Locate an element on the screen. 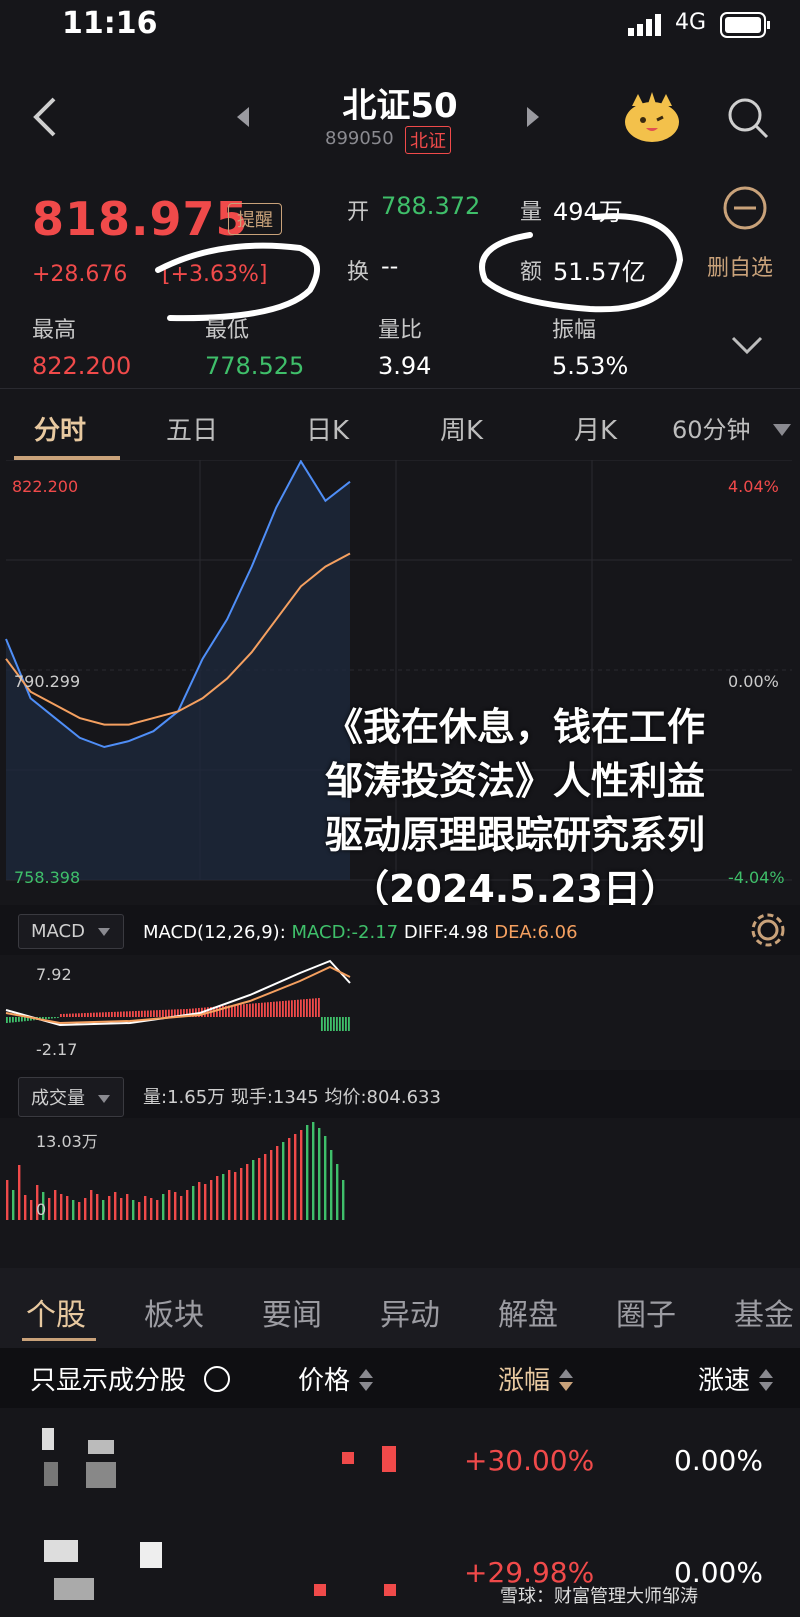 This screenshot has height=1617, width=800. dea-value: DEA:6.06 is located at coordinates (536, 932).